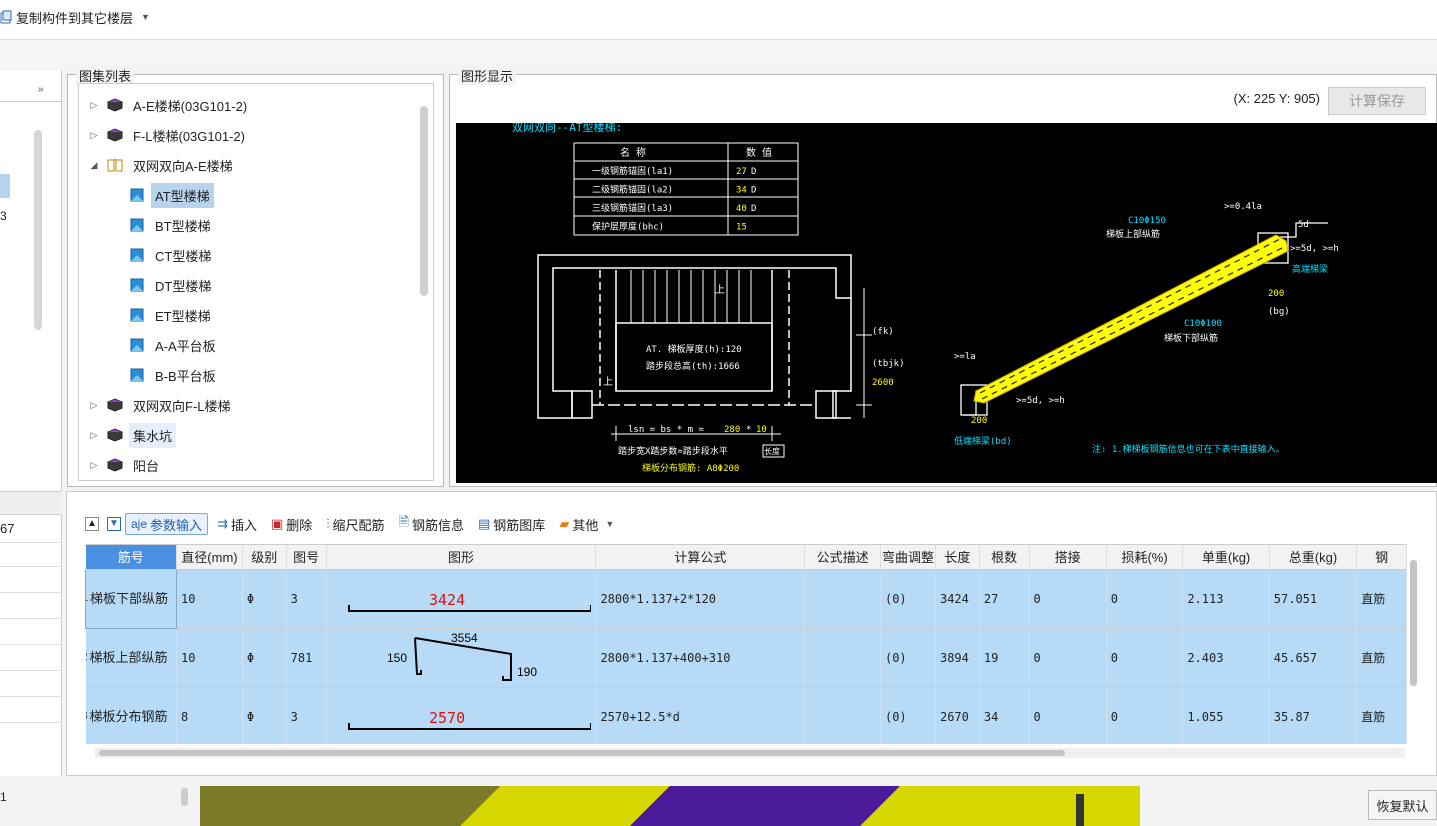 The height and width of the screenshot is (826, 1437). I want to click on left-panel-scrollbar, so click(38, 230).